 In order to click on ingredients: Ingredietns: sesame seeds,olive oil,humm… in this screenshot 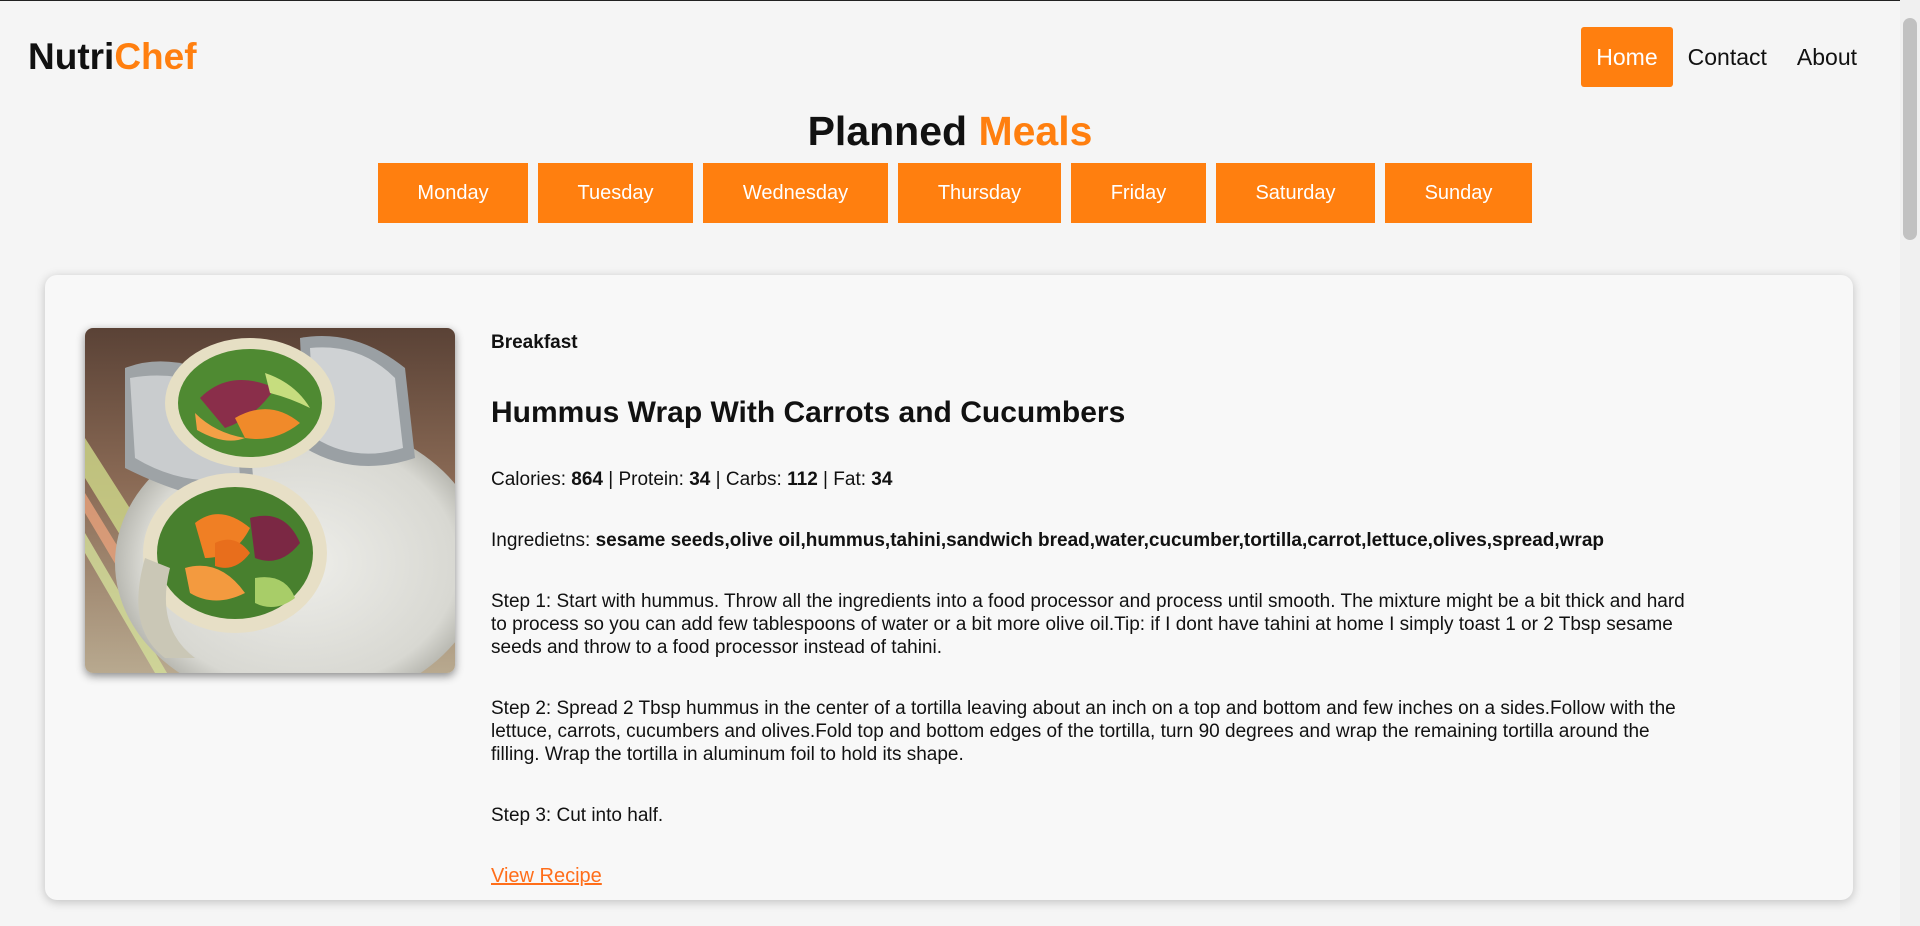, I will do `click(1096, 540)`.